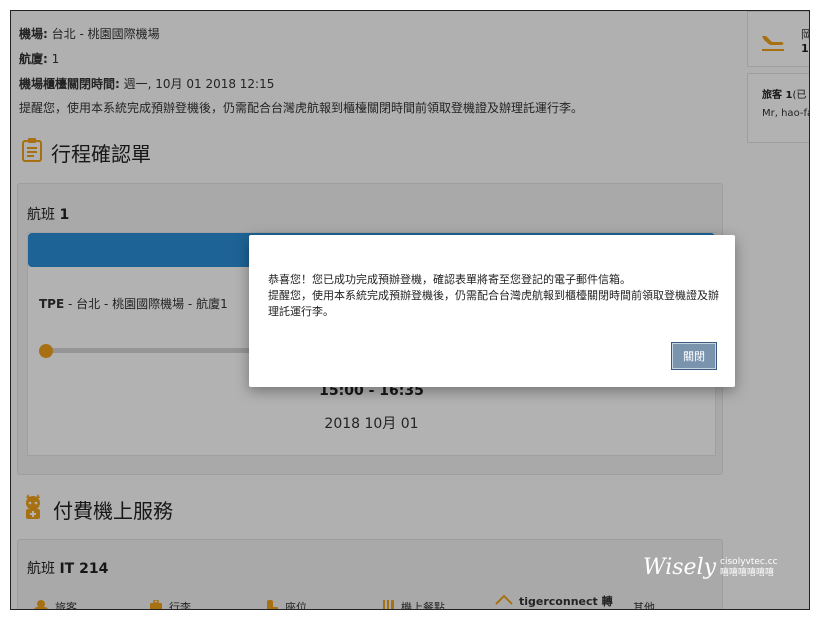 The width and height of the screenshot is (820, 620). Describe the element at coordinates (449, 279) in the screenshot. I see `dialog-message-line1: 恭喜您！您已成功完成預辦登機，確認表單將寄至您登記的電子郵件信箱。` at that location.